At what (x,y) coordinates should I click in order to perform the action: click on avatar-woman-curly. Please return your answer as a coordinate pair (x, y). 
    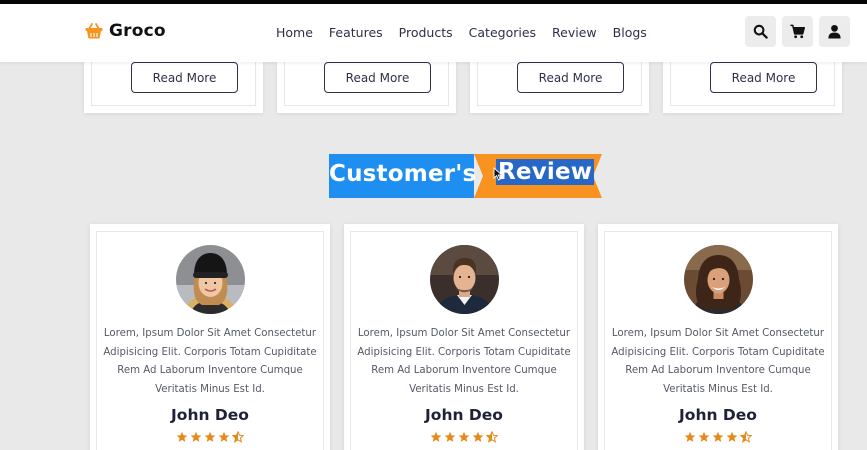
    Looking at the image, I should click on (718, 279).